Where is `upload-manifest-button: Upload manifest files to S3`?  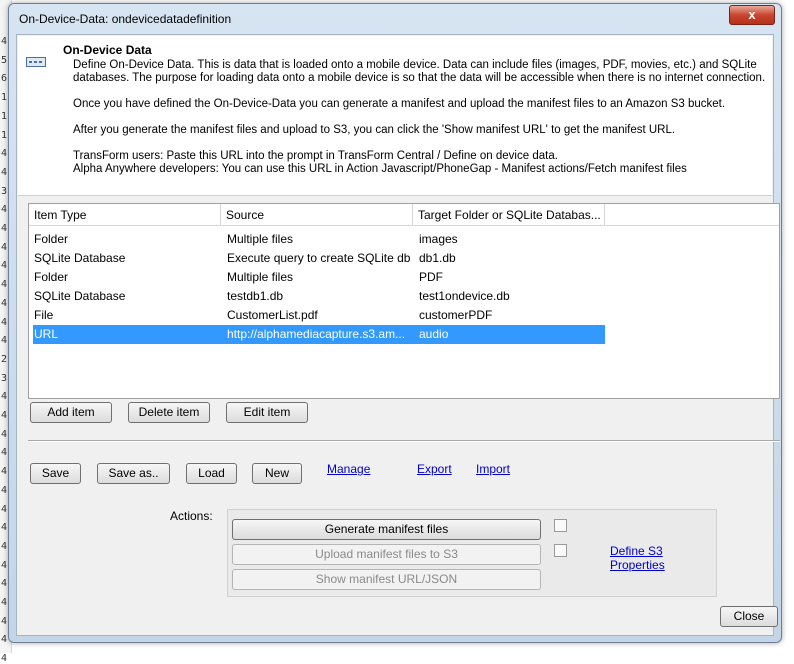
upload-manifest-button: Upload manifest files to S3 is located at coordinates (386, 554).